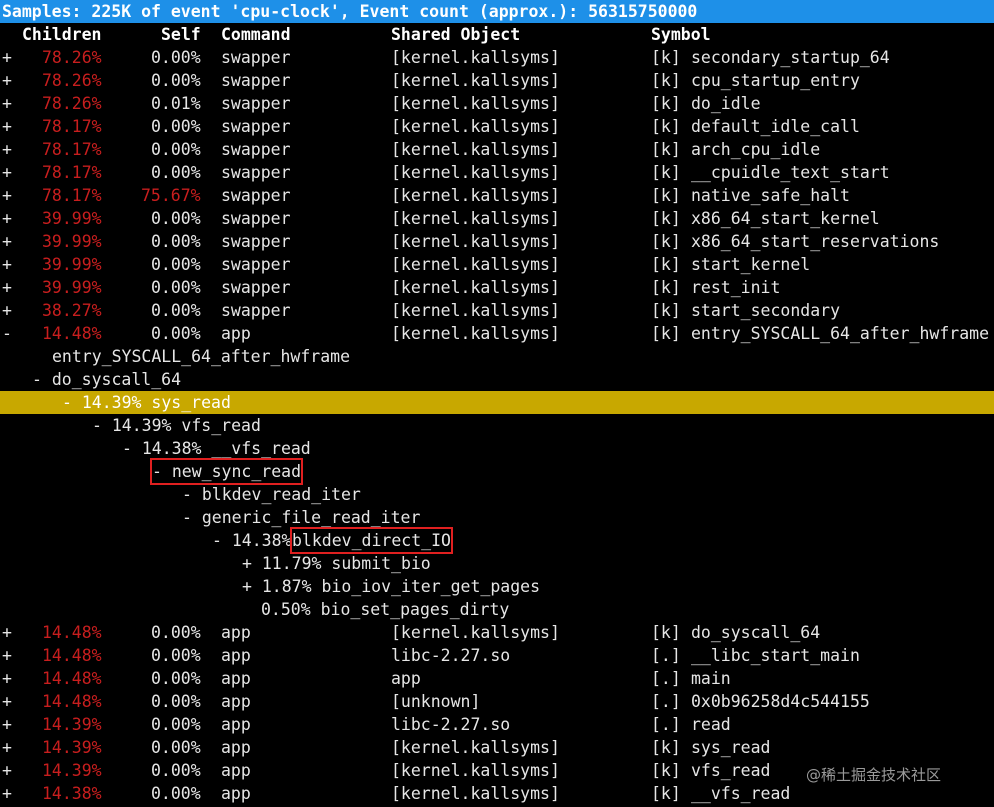  I want to click on entry-row: +14.39% 0.00% app libc-2.27.so [.] read, so click(497, 724).